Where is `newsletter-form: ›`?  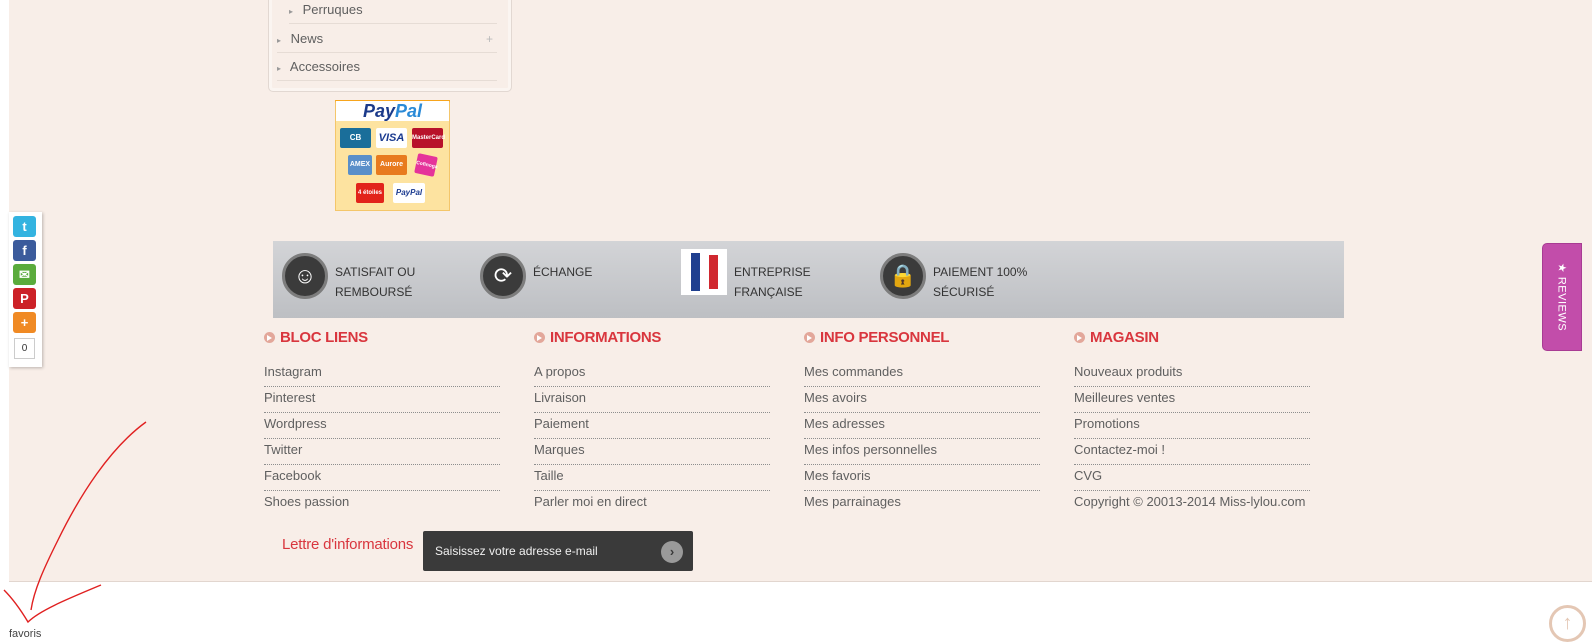
newsletter-form: › is located at coordinates (558, 551).